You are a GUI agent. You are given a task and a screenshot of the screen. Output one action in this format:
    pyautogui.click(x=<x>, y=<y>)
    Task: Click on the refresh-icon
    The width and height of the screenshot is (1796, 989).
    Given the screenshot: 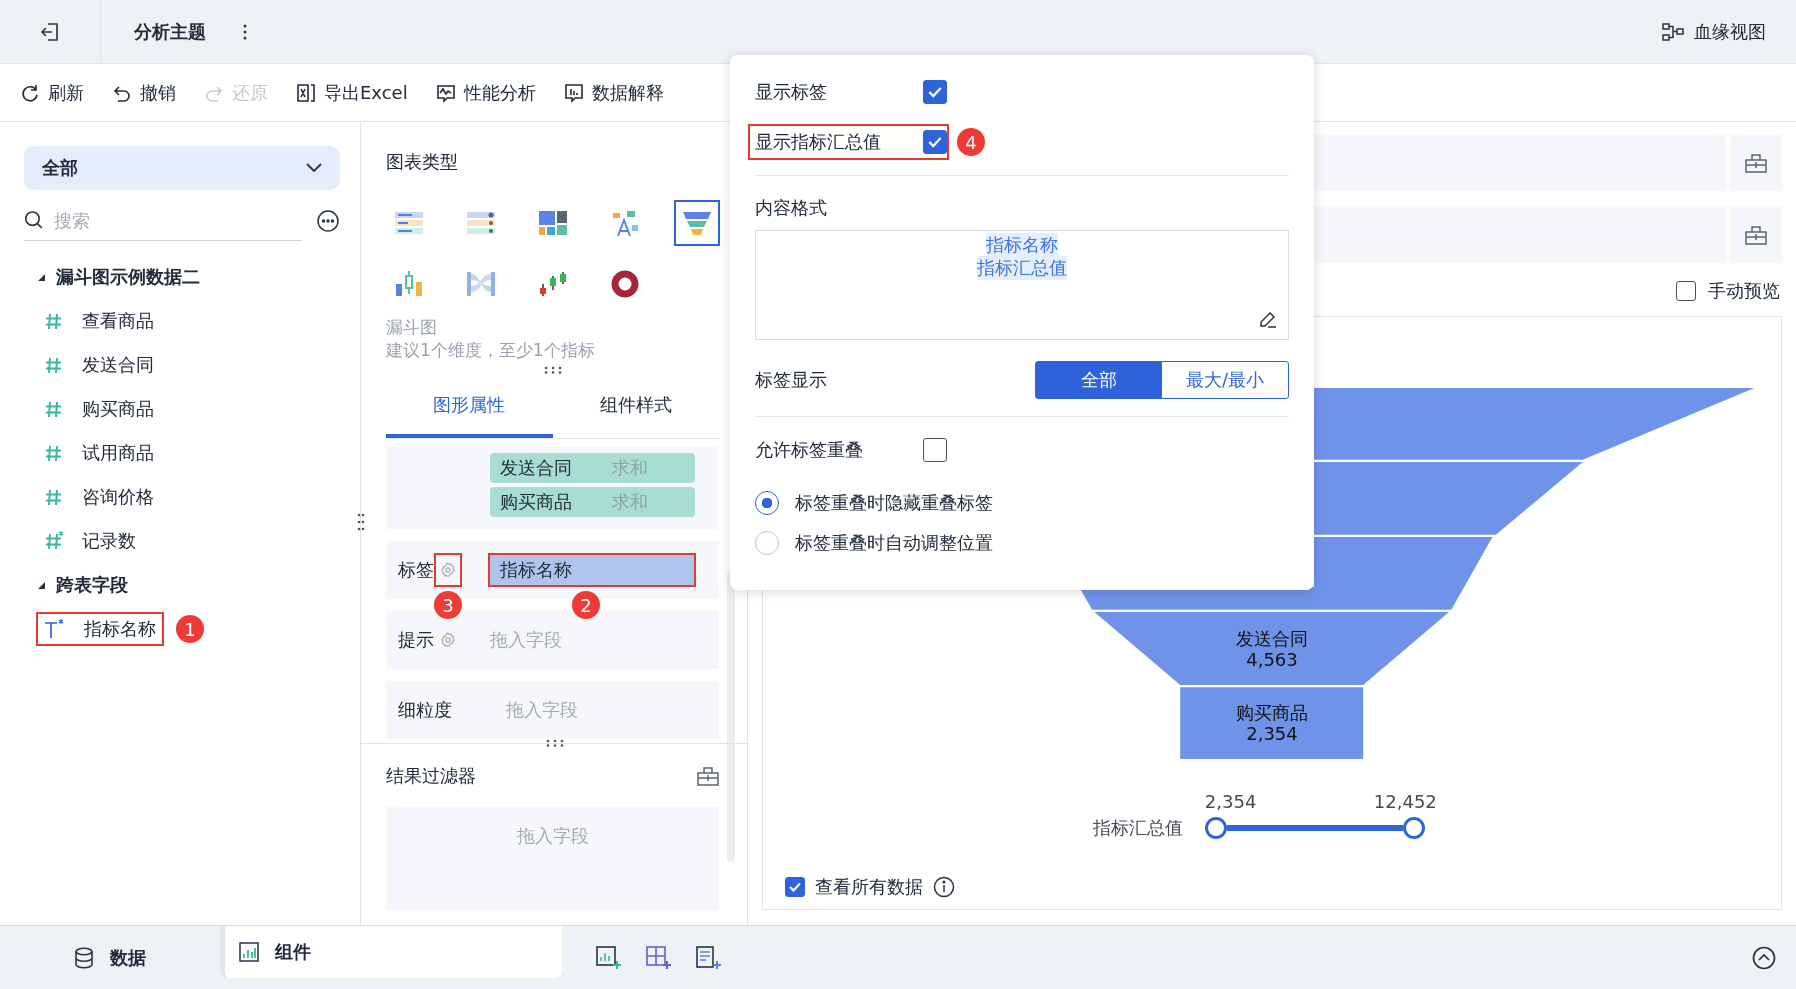 What is the action you would take?
    pyautogui.click(x=30, y=92)
    